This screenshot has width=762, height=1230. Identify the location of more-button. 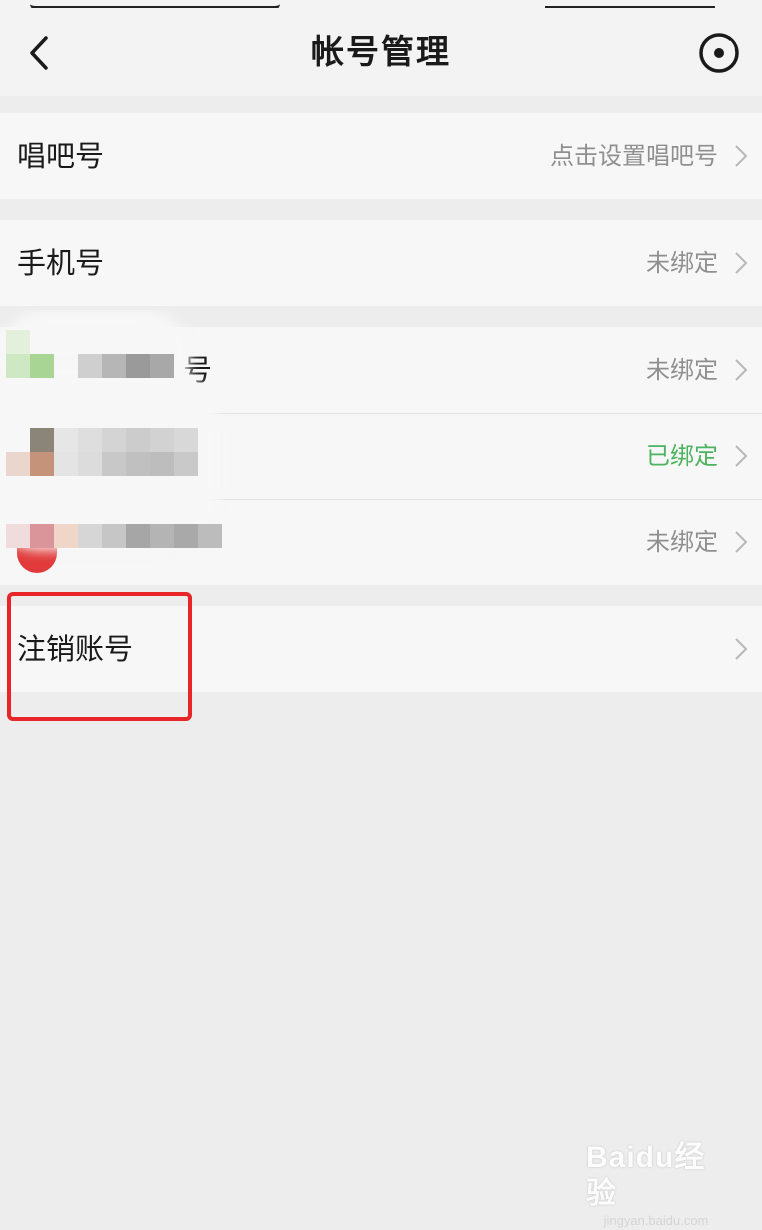
(719, 53).